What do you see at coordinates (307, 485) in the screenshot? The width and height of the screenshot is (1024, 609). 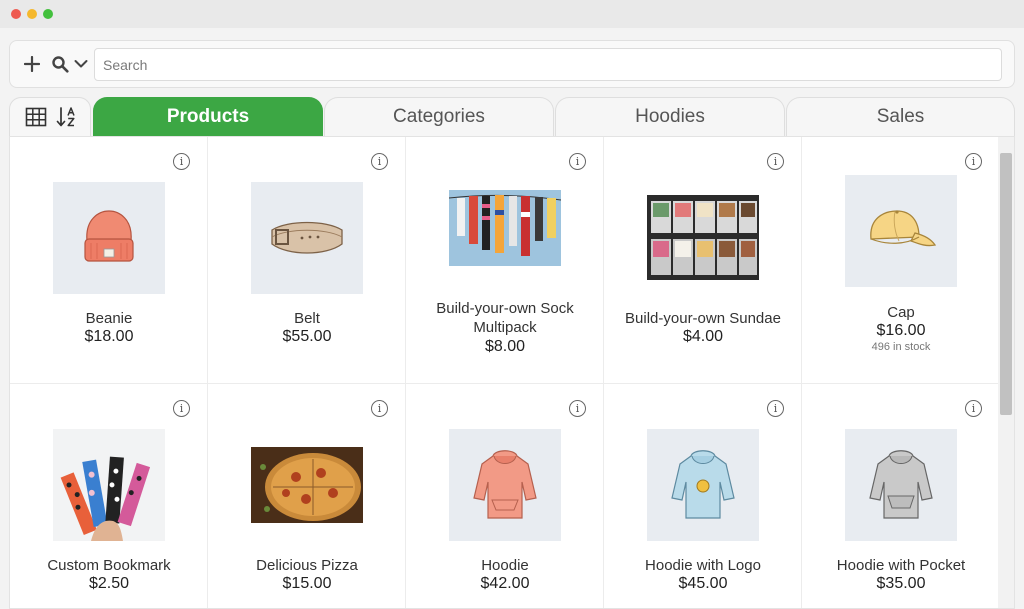 I see `pizza-photo` at bounding box center [307, 485].